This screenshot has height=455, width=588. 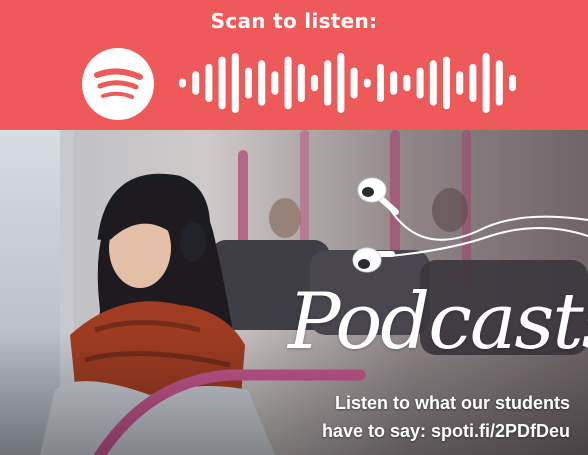 What do you see at coordinates (438, 322) in the screenshot?
I see `podcasts-title: Podcasts` at bounding box center [438, 322].